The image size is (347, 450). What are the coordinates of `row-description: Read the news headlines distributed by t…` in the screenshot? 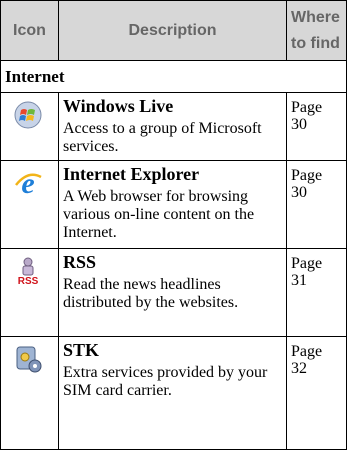 It's located at (151, 293).